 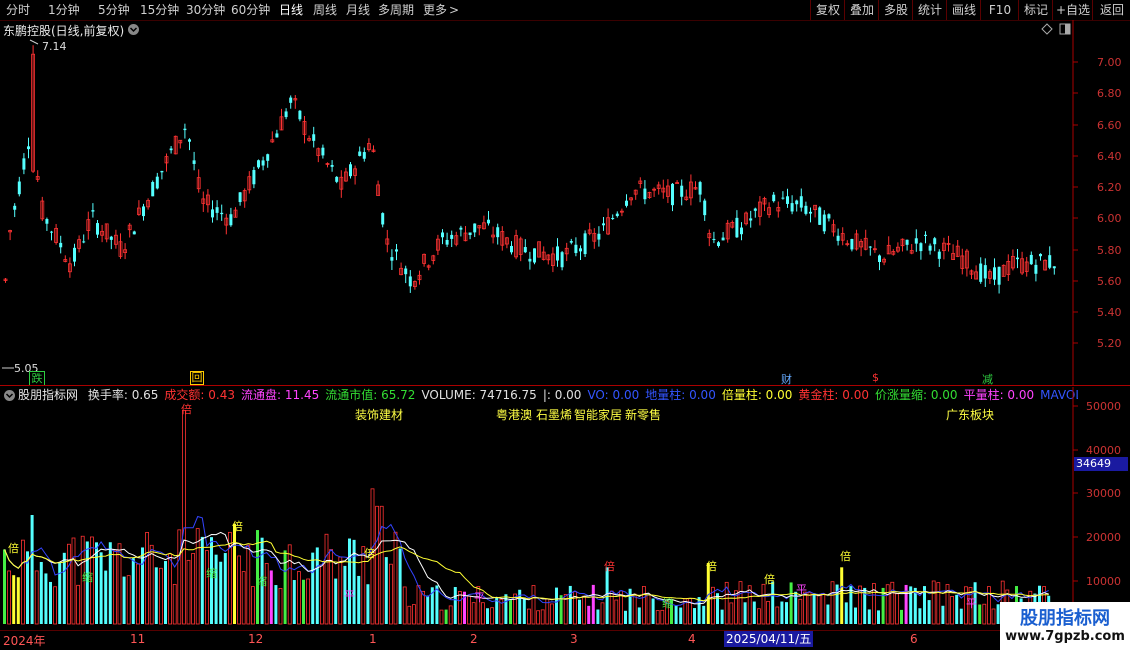 I want to click on back-button: 返回, so click(x=1111, y=10).